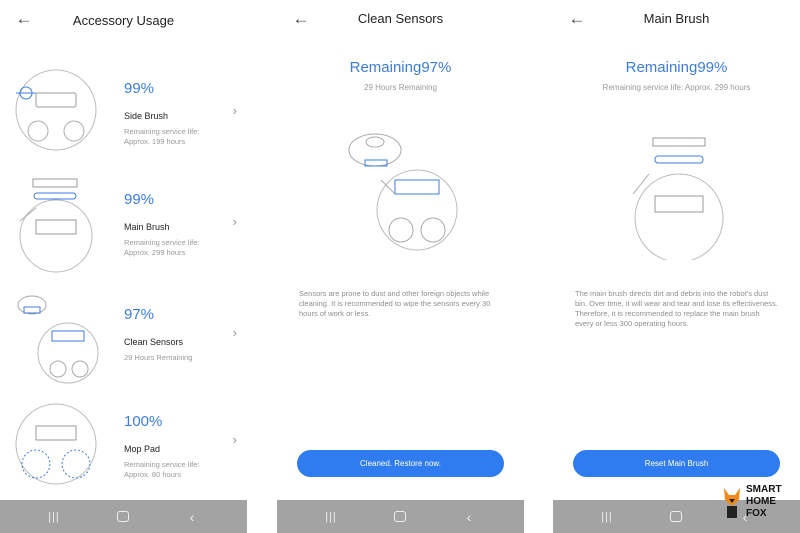 This screenshot has height=533, width=800. What do you see at coordinates (676, 463) in the screenshot?
I see `reset-main-brush-button: Reset Main Brush` at bounding box center [676, 463].